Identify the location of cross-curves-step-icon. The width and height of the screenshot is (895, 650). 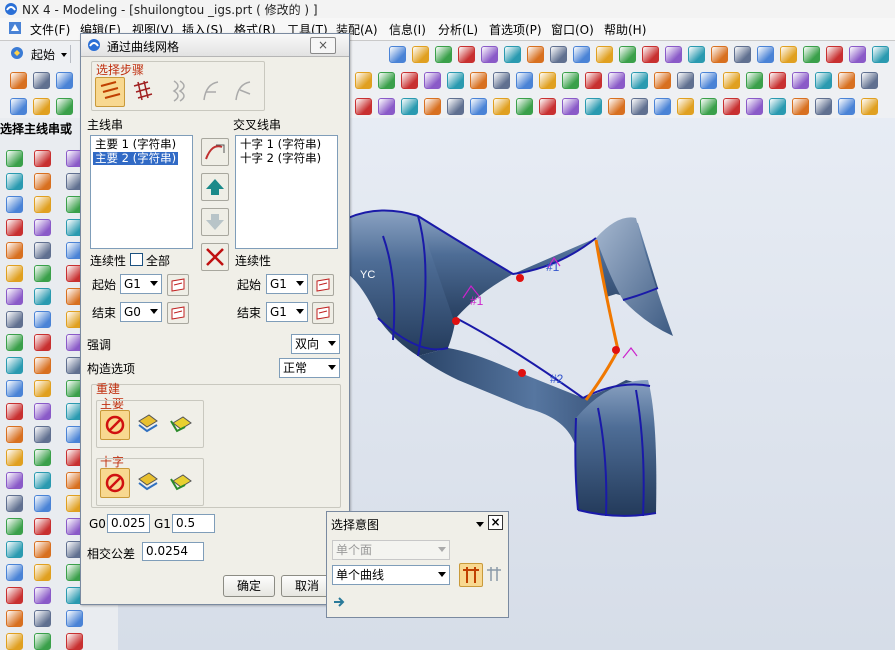
(143, 91).